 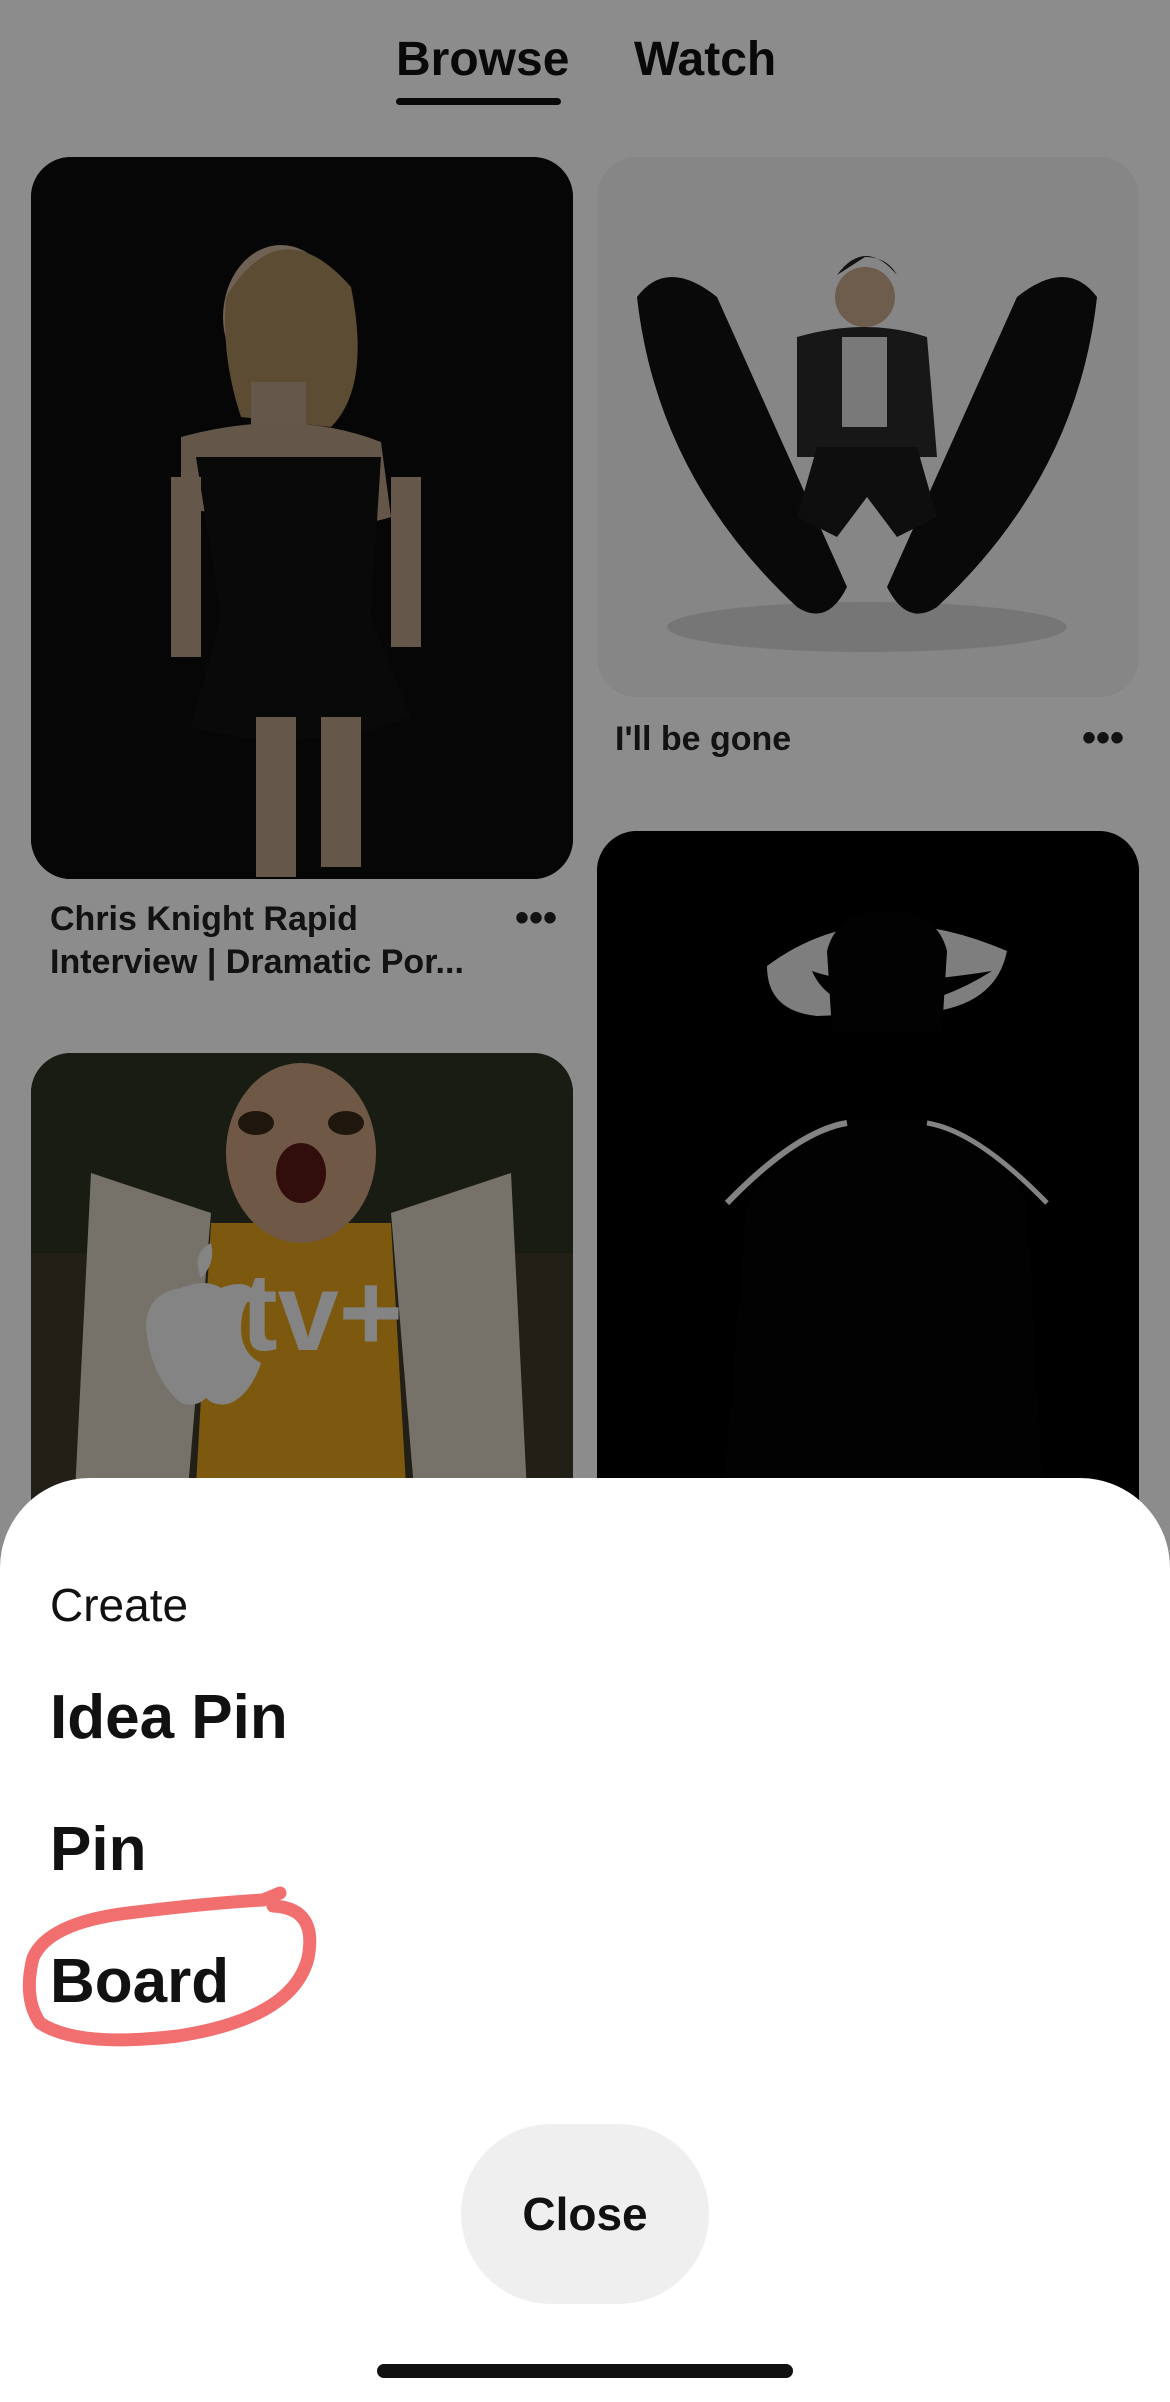 I want to click on create-pin-option: Pin, so click(x=98, y=1850).